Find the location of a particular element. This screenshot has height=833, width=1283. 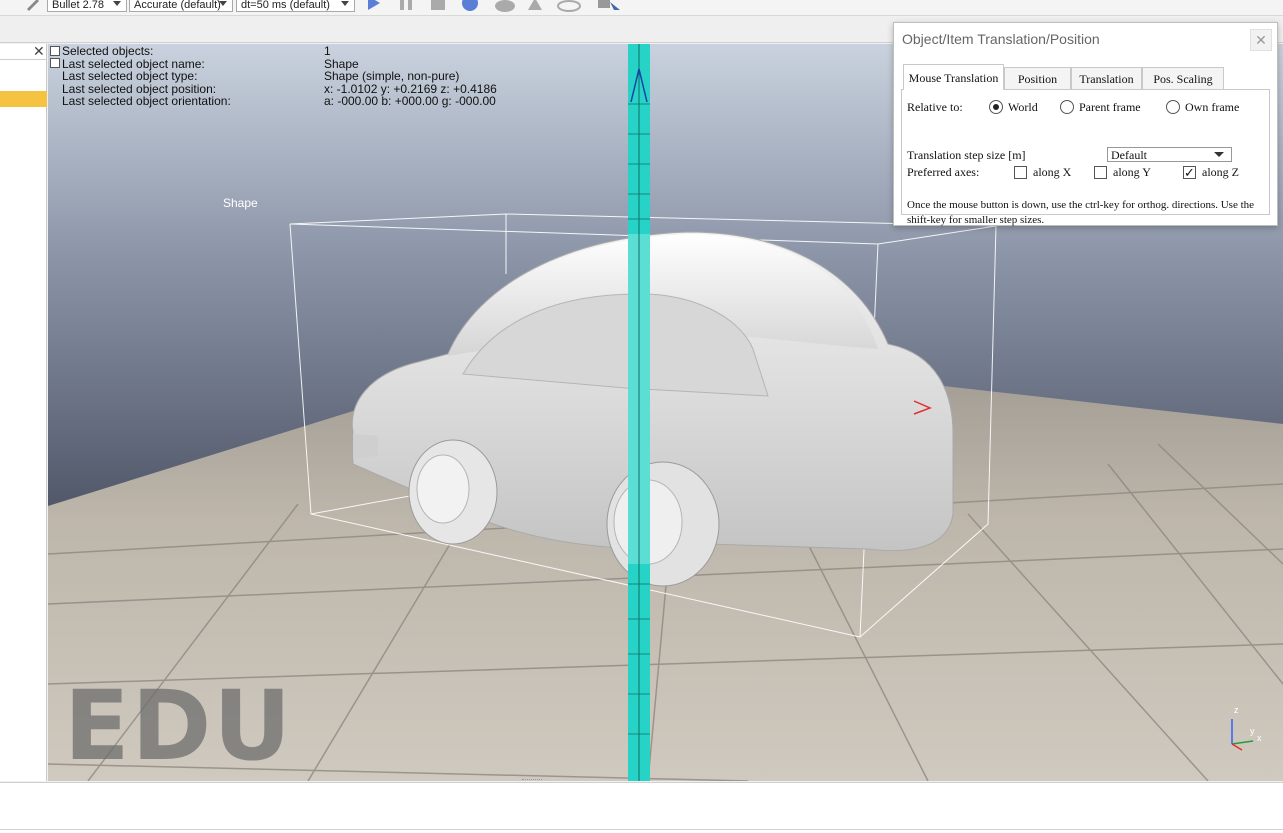

info-value: Shape (simple, non-pure) is located at coordinates (392, 76).